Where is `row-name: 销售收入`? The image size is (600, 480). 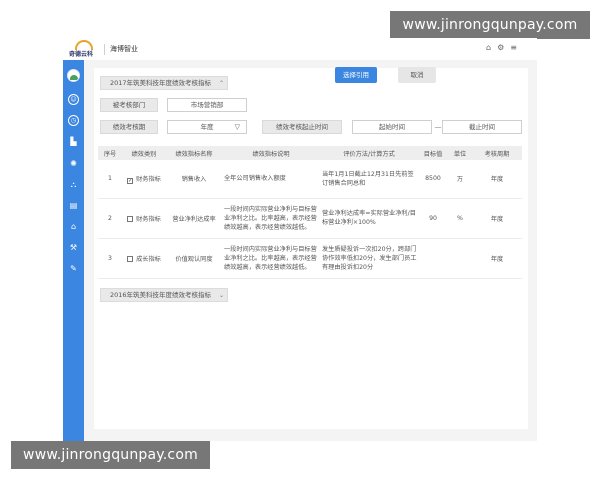
row-name: 销售收入 is located at coordinates (194, 179).